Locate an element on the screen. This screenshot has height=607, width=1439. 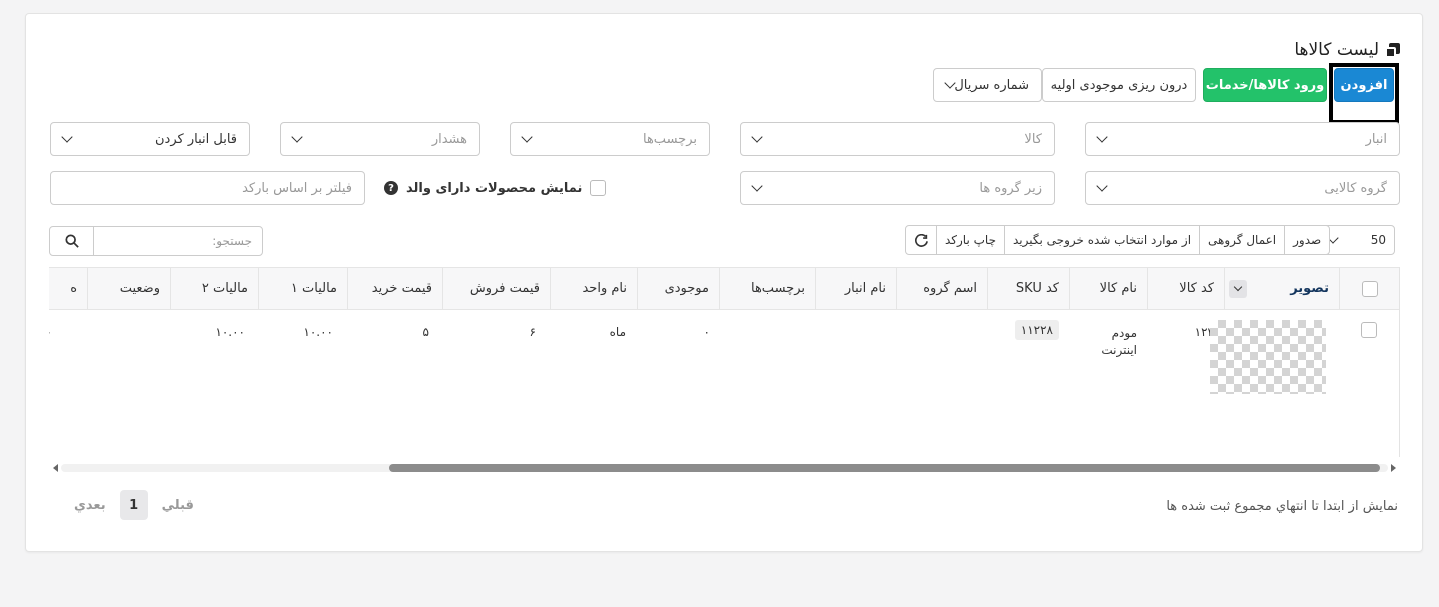
scroll-left-icon is located at coordinates (55, 468).